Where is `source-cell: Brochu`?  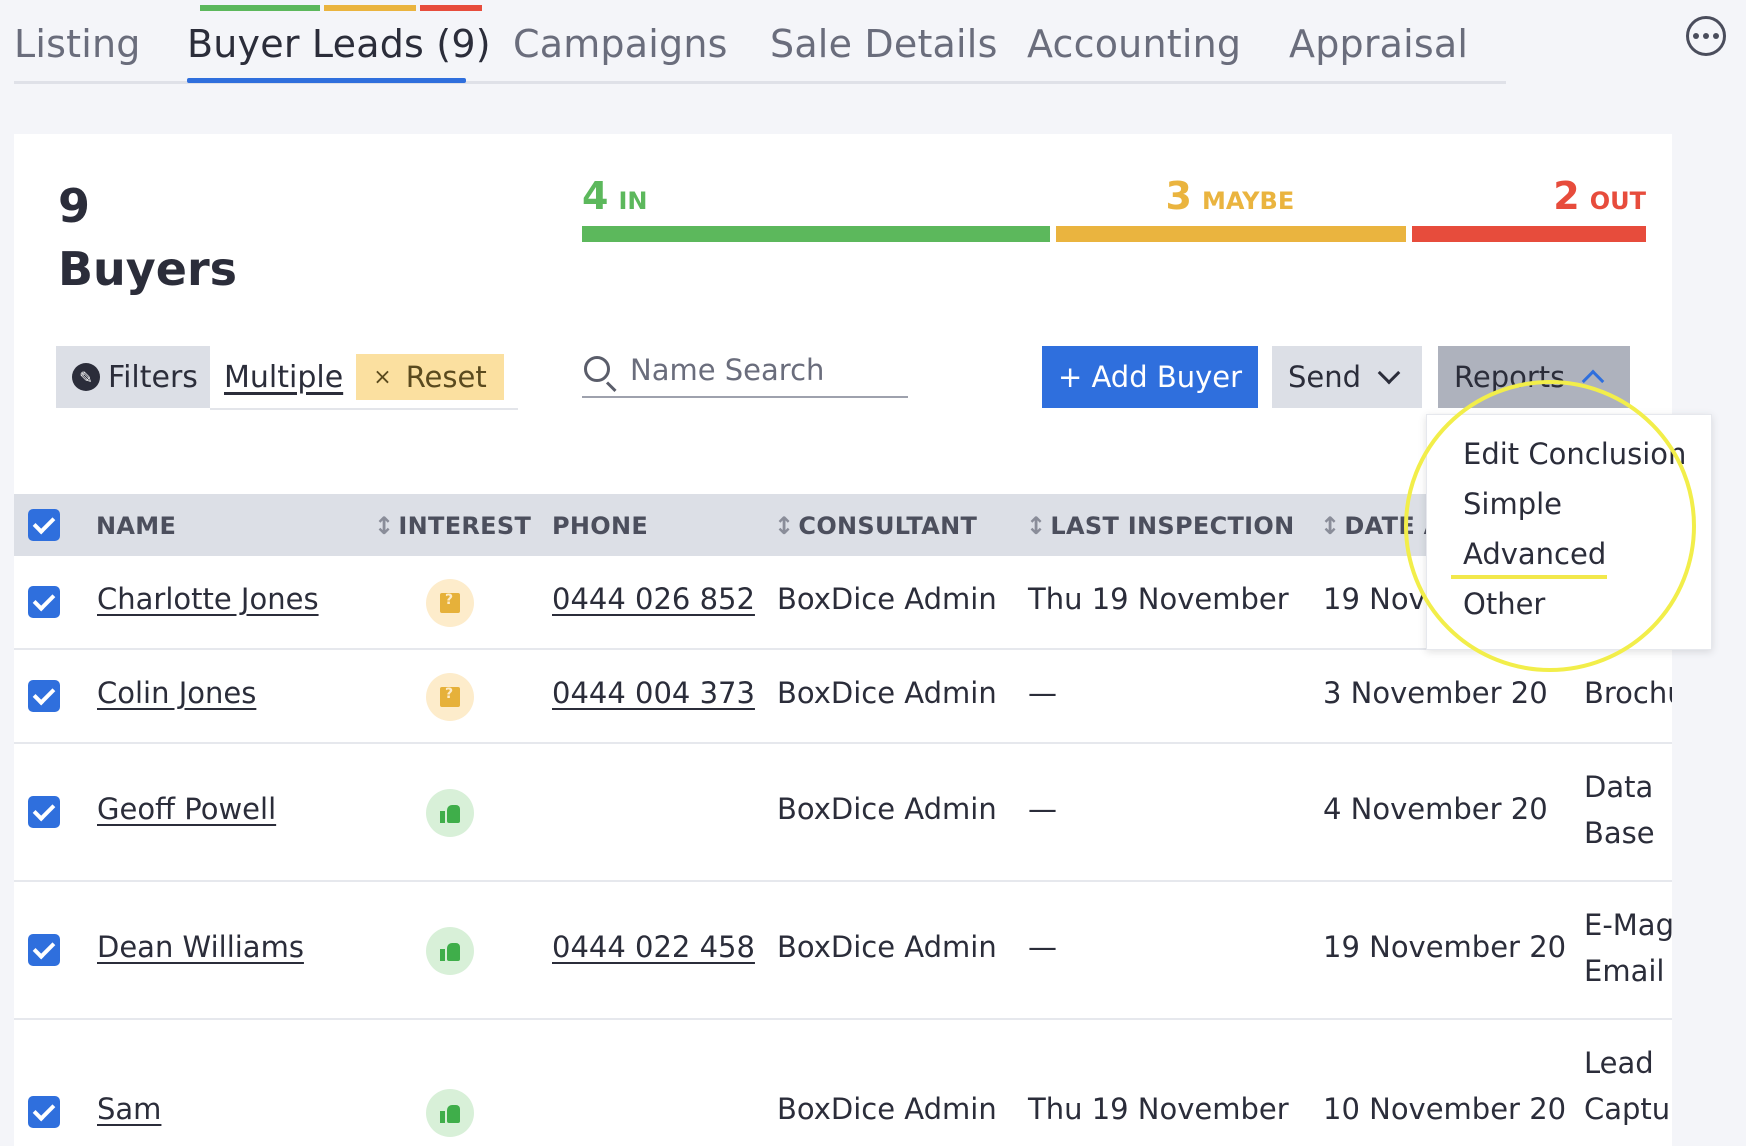 source-cell: Brochu is located at coordinates (1628, 693).